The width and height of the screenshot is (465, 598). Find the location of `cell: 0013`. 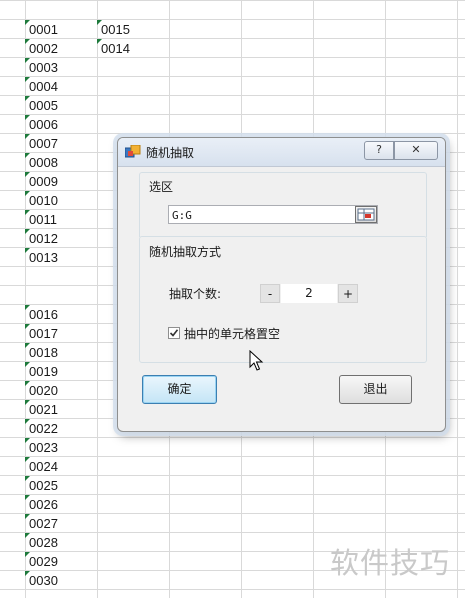

cell: 0013 is located at coordinates (60, 257).